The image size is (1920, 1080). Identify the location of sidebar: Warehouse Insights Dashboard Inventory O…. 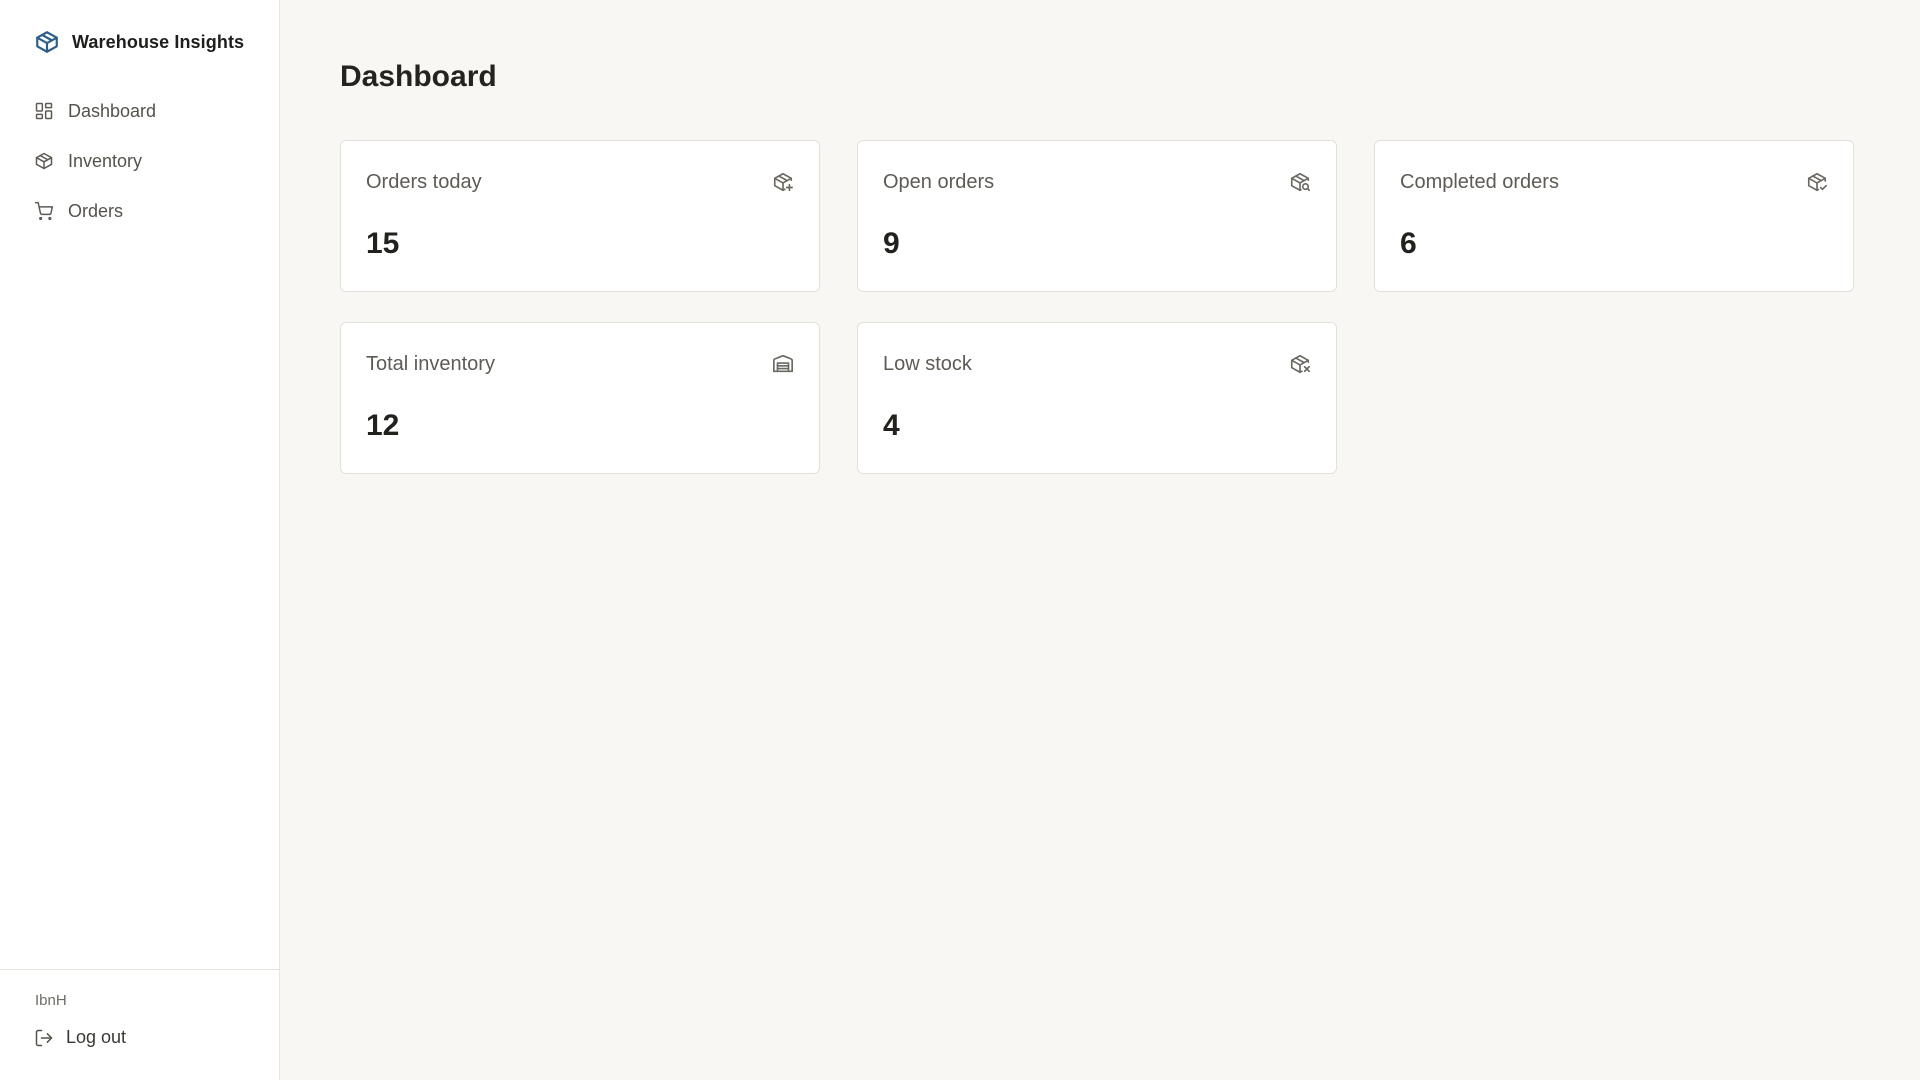
(140, 540).